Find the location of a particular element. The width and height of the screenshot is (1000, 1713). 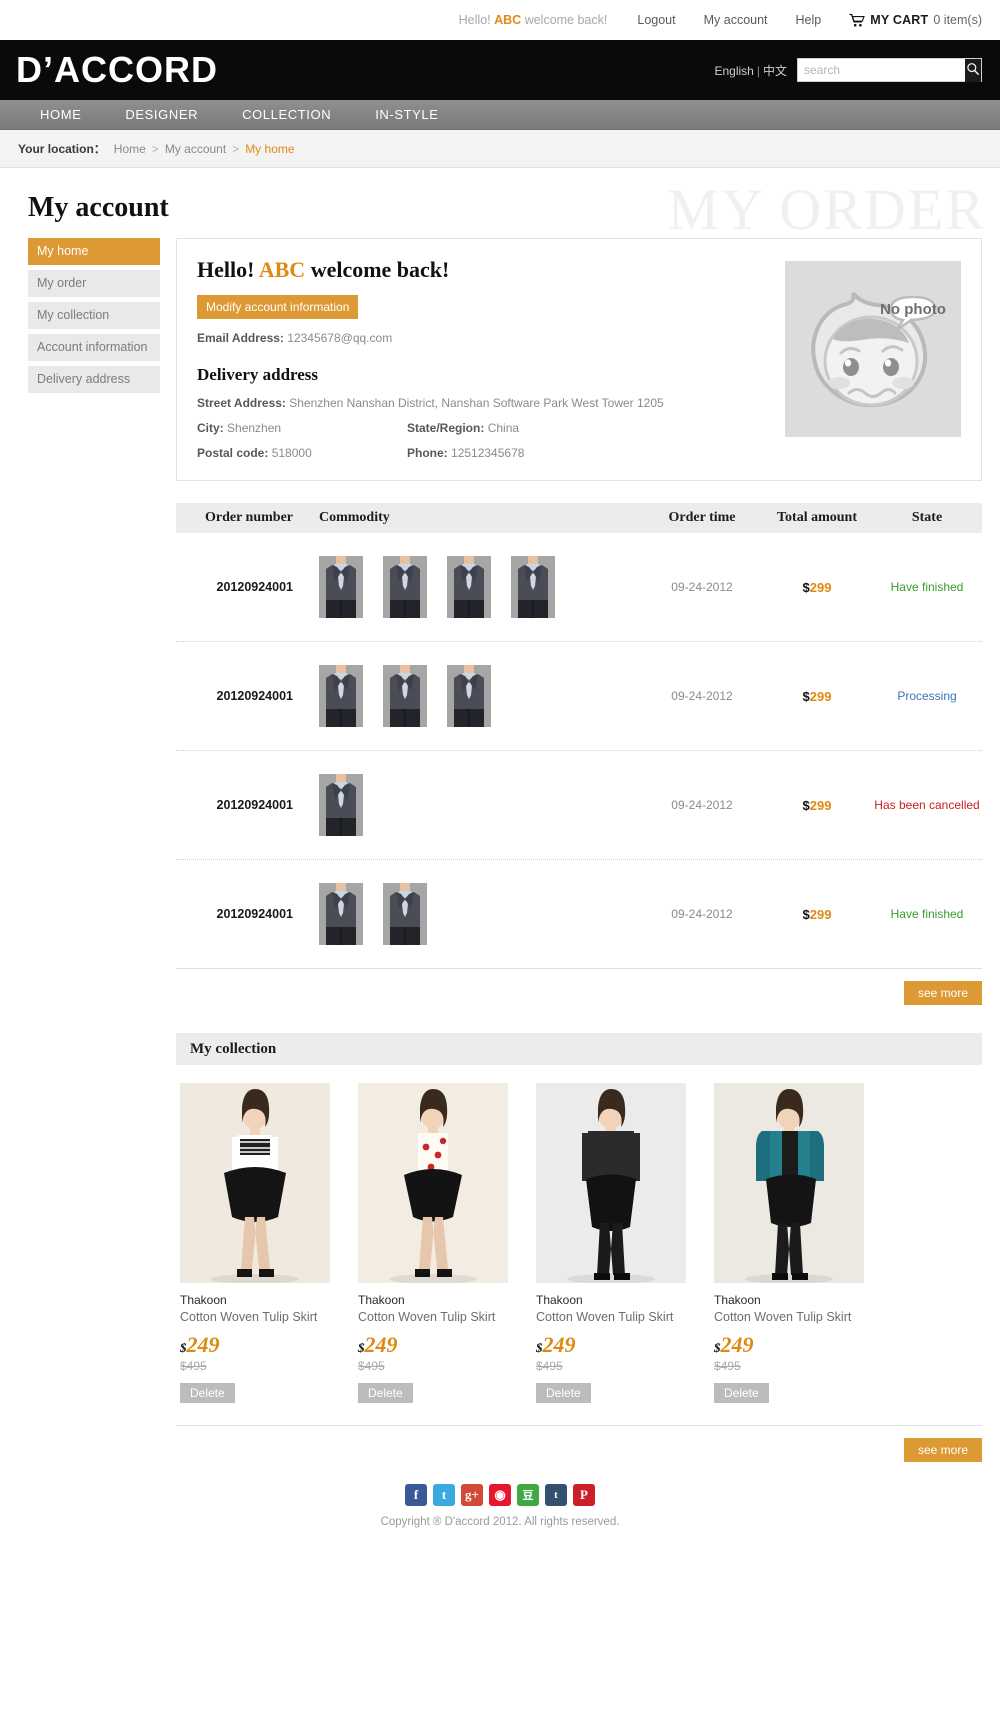

city-cell: City: Shenzhen is located at coordinates (302, 428).